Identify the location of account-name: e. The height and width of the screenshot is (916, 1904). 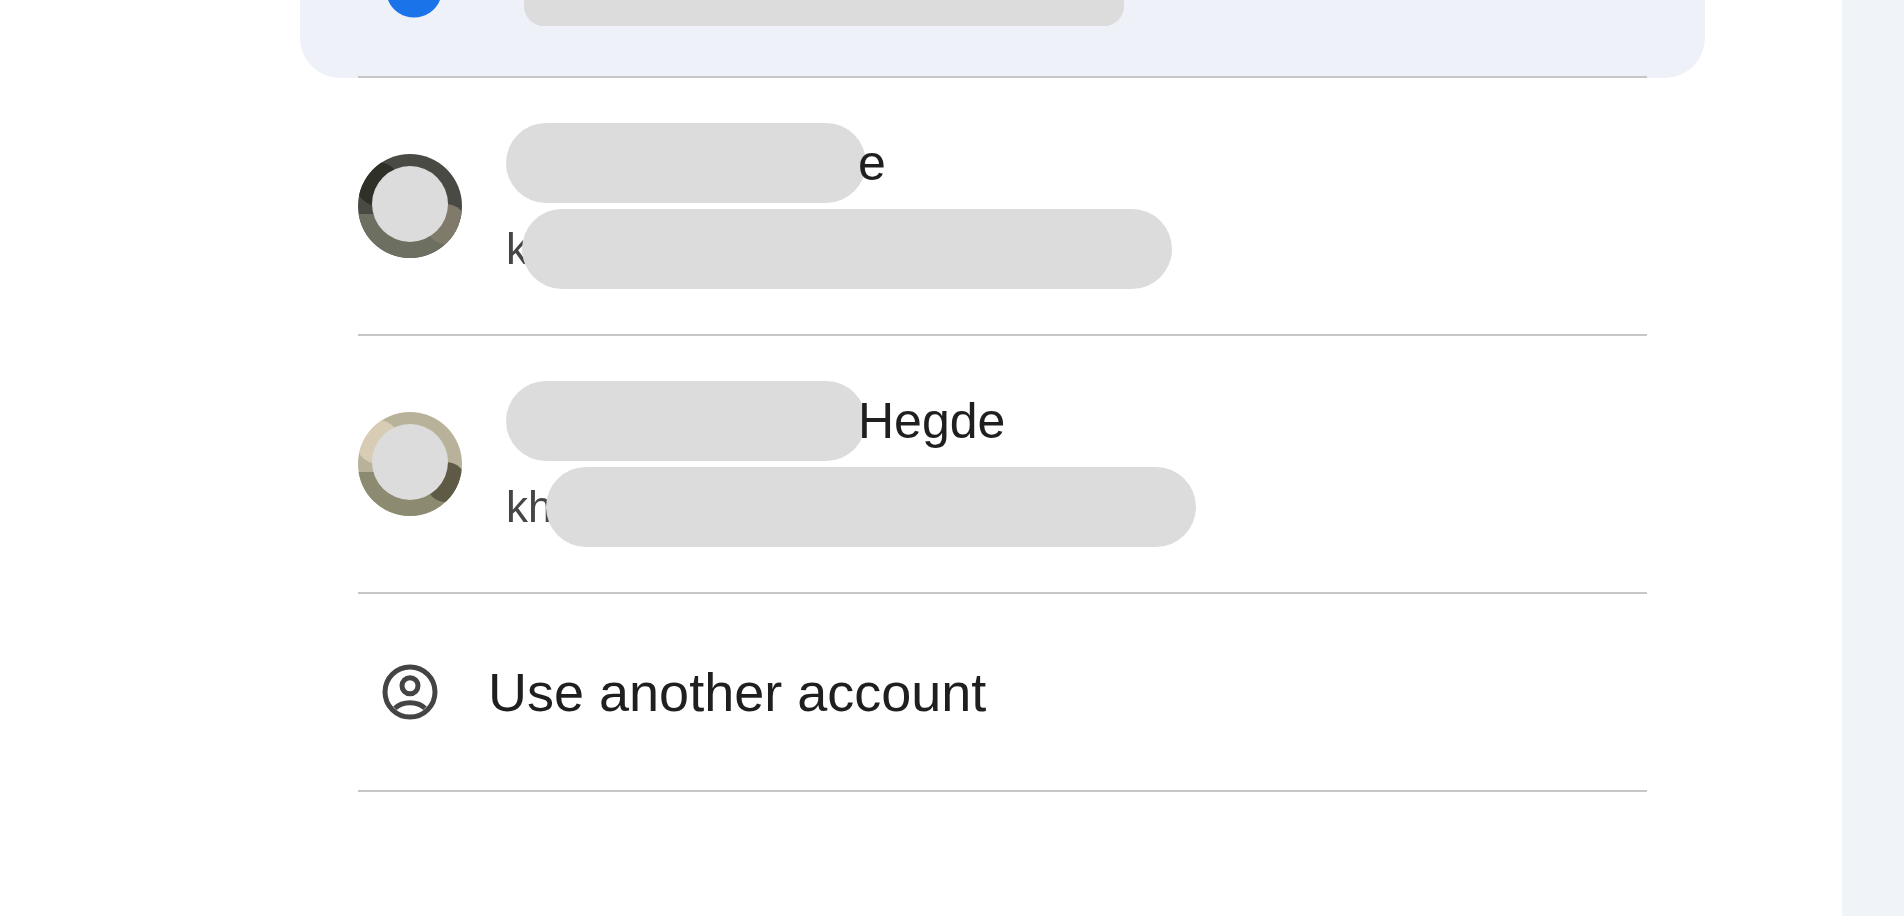
(872, 163).